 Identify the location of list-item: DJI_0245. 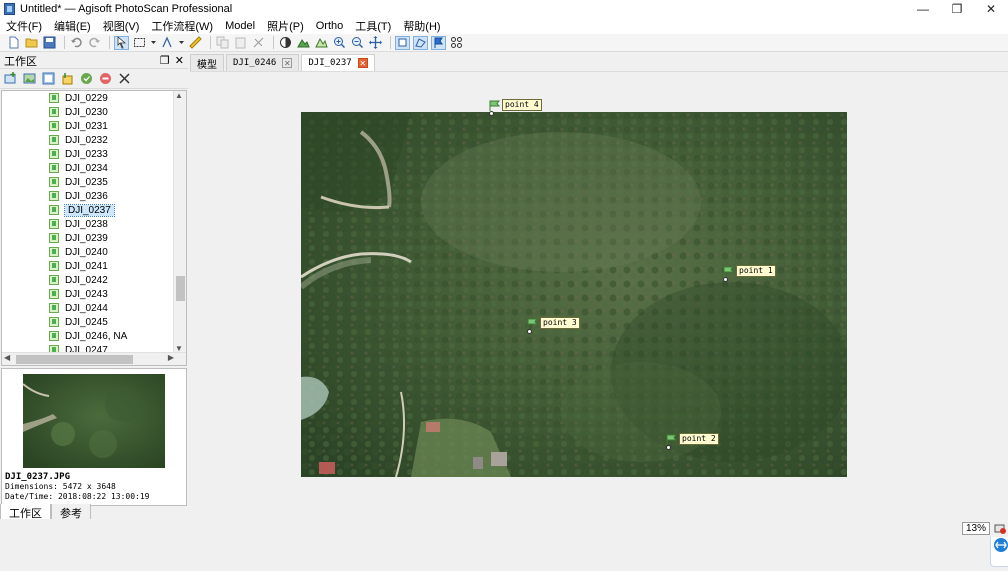
(88, 322).